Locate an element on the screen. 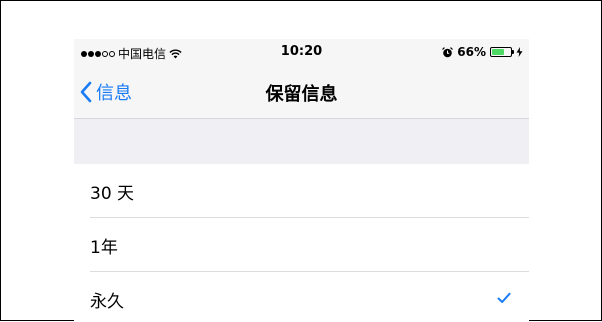 The width and height of the screenshot is (602, 322). battery-percent: 66% is located at coordinates (471, 52).